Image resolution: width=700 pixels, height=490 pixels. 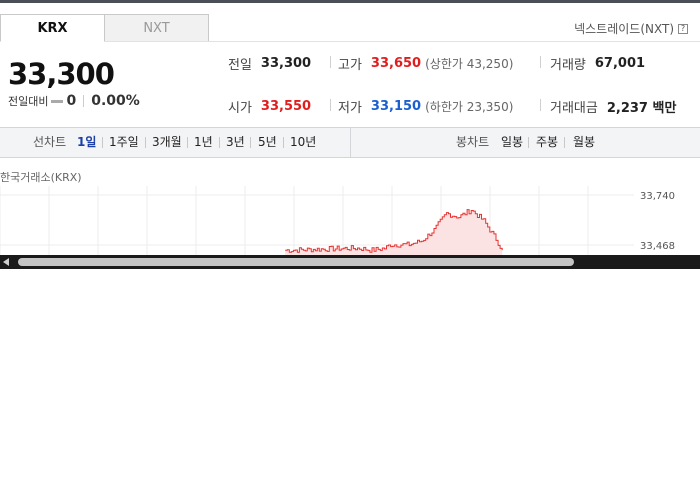 I want to click on stat-low-label: 저가, so click(x=350, y=108).